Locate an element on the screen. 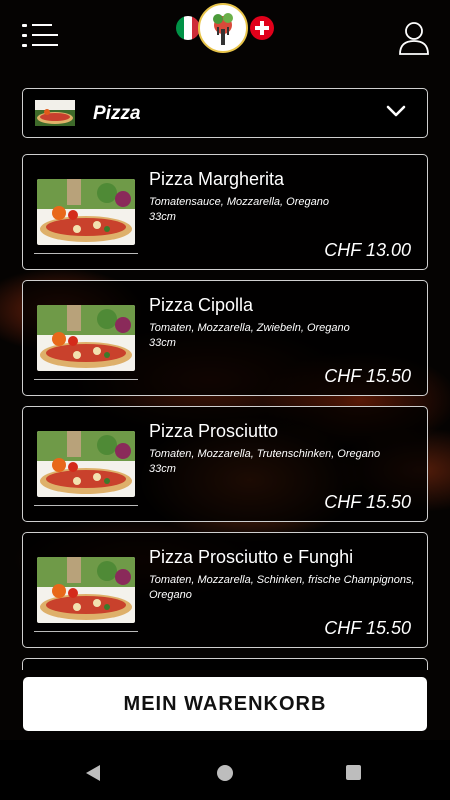 This screenshot has height=800, width=450. pizza-thumbnail-icon is located at coordinates (55, 113).